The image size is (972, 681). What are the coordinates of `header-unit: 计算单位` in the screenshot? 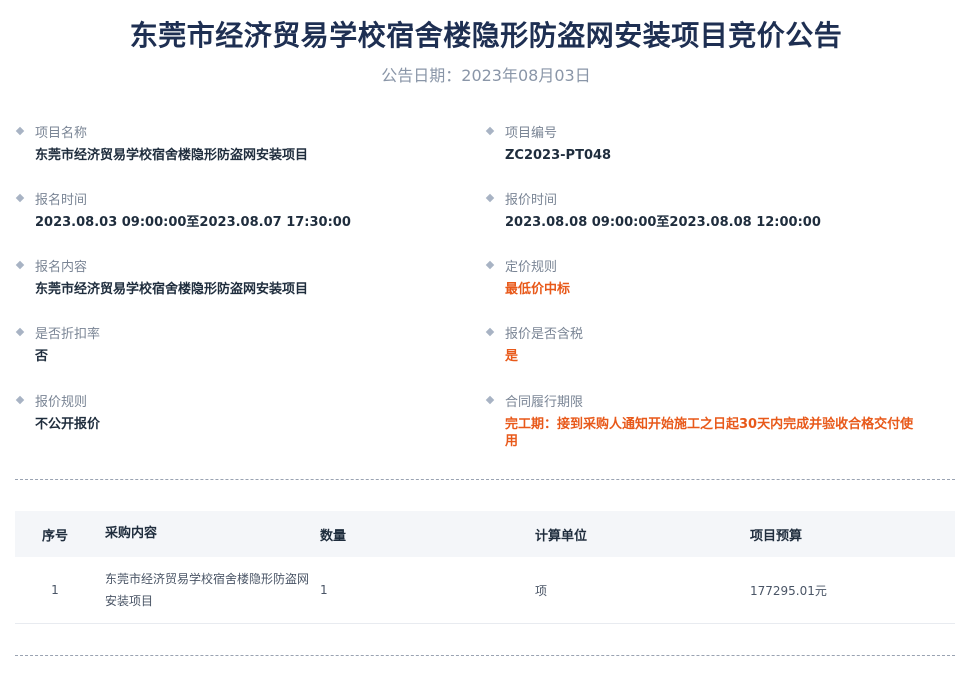 It's located at (561, 536).